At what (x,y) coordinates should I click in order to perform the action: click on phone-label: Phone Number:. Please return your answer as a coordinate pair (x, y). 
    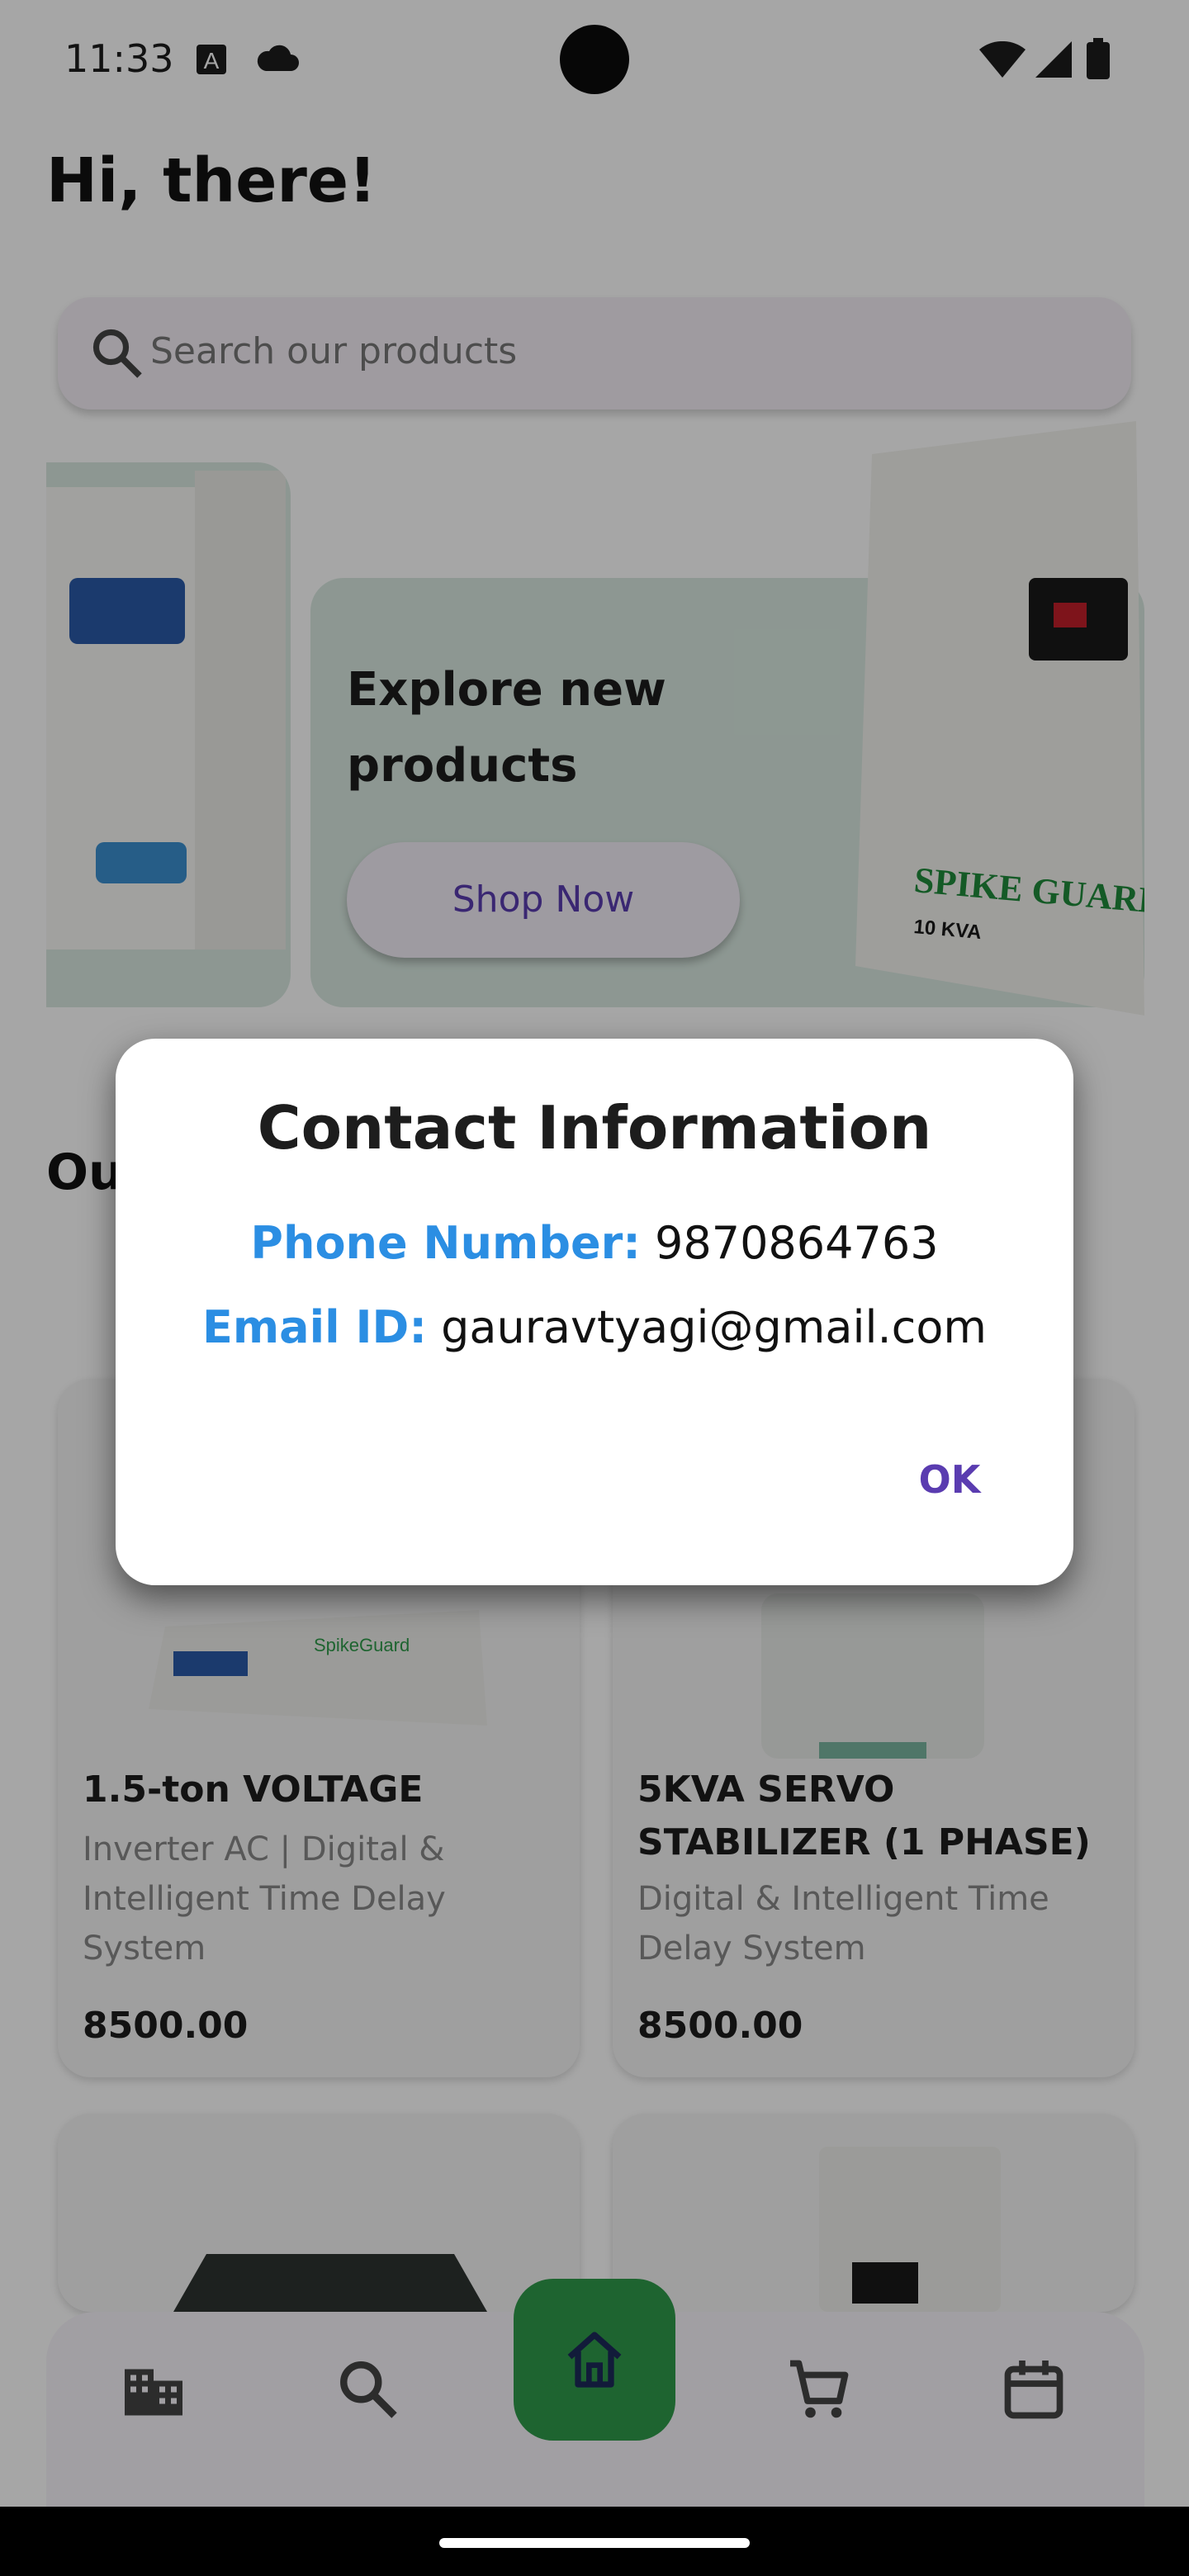
    Looking at the image, I should click on (445, 1243).